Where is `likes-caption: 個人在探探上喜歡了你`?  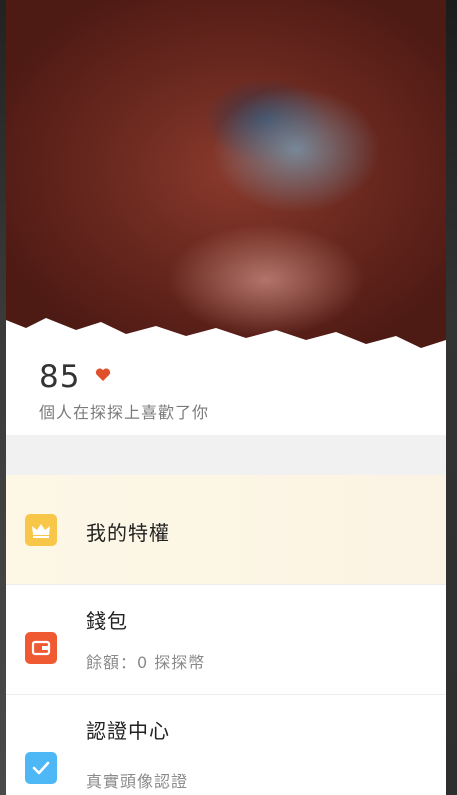 likes-caption: 個人在探探上喜歡了你 is located at coordinates (124, 412).